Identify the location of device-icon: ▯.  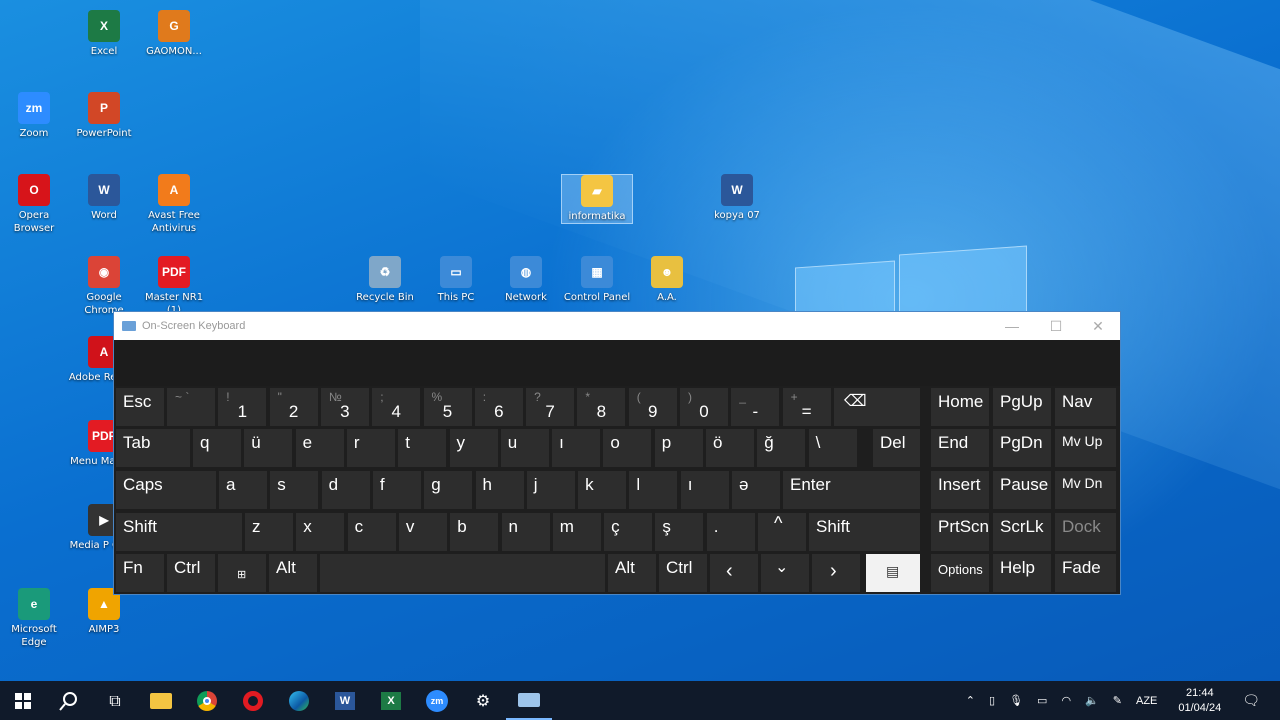
(992, 700).